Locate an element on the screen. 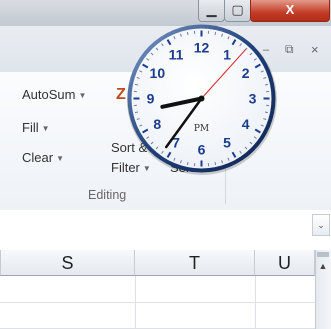  editing-group-label: Editing is located at coordinates (107, 195).